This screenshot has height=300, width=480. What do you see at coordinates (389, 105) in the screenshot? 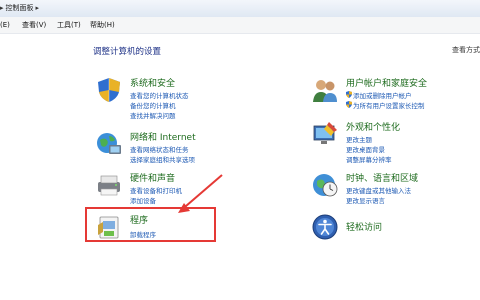
I see `link-parental-controls: 为所有用户设置家长控制` at bounding box center [389, 105].